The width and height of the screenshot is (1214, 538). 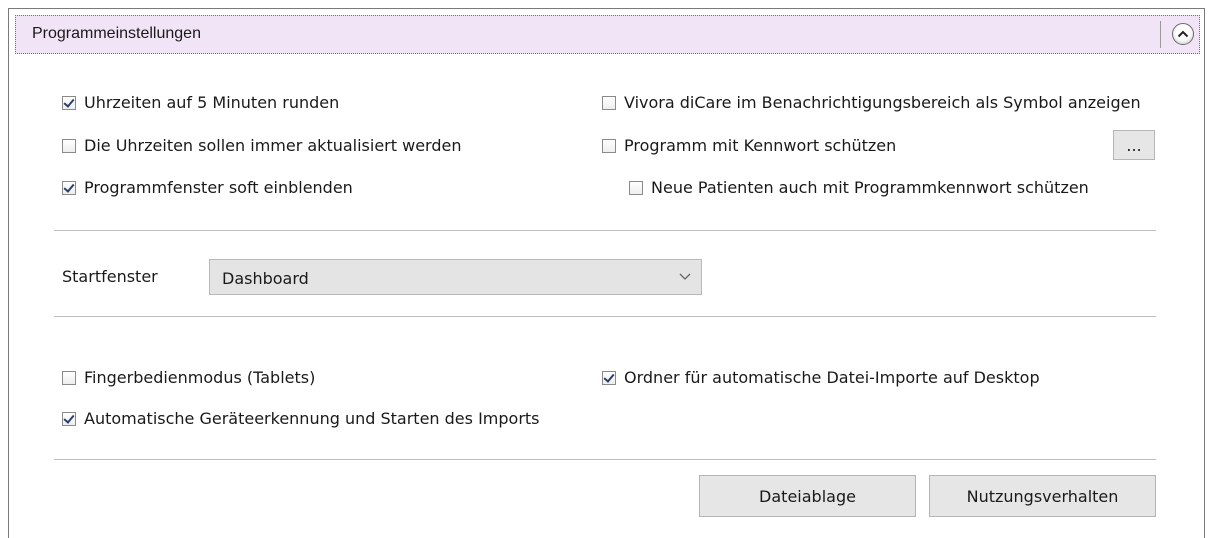 What do you see at coordinates (455, 277) in the screenshot?
I see `startfenster-select: Dashboard` at bounding box center [455, 277].